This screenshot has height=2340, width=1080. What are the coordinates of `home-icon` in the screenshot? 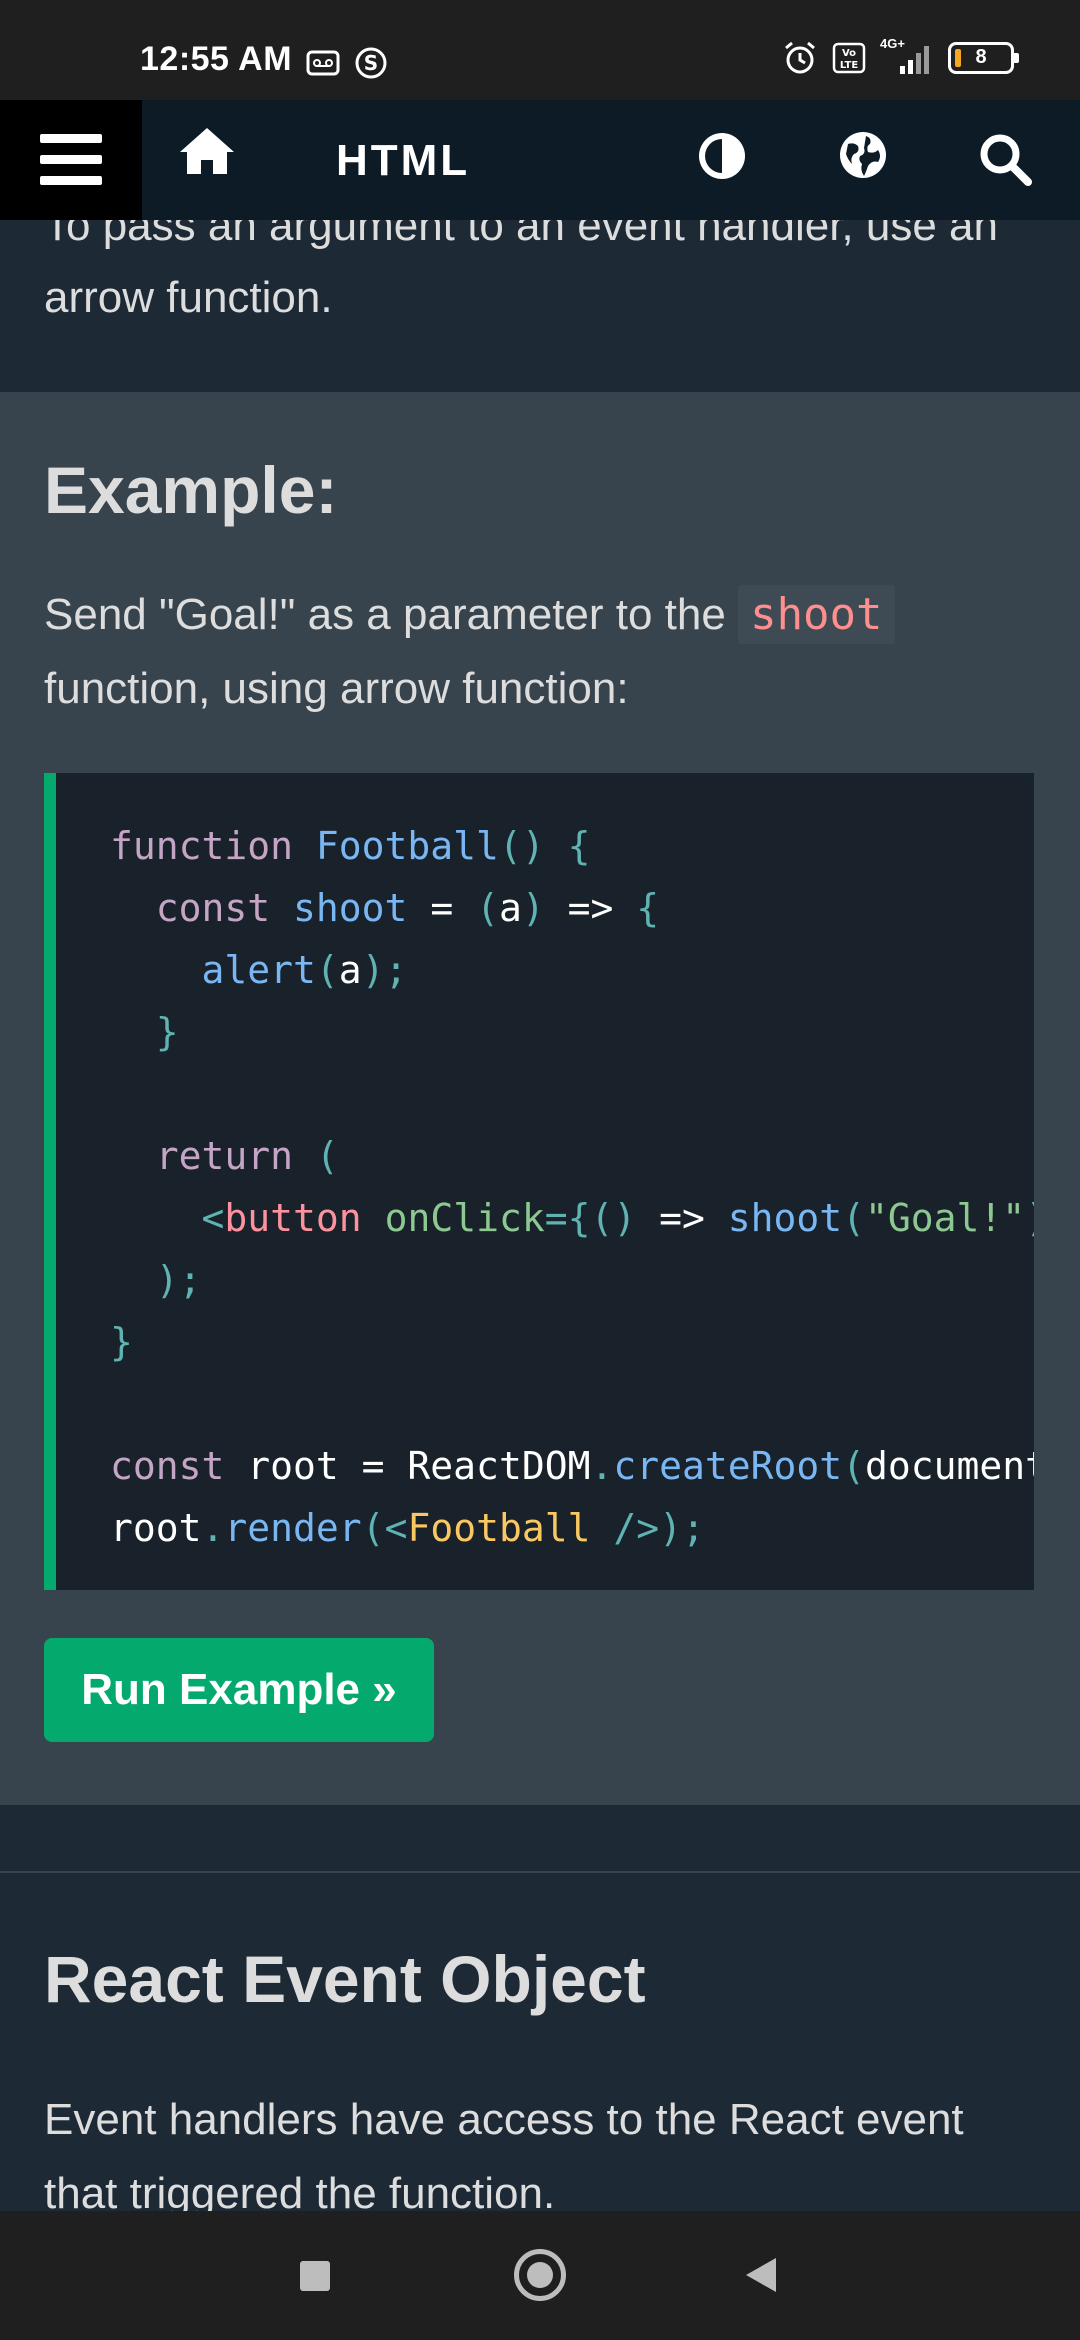 It's located at (207, 151).